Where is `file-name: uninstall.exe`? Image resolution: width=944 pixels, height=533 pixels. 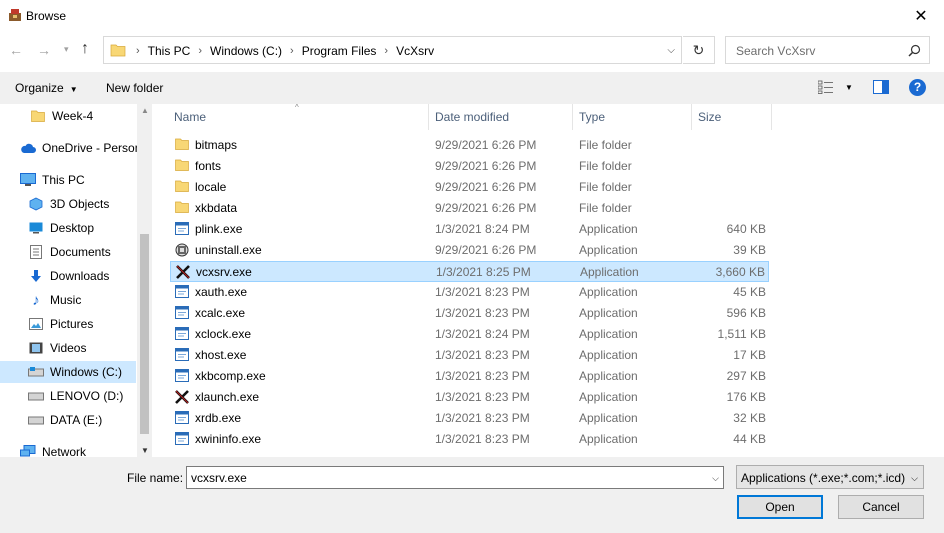
file-name: uninstall.exe is located at coordinates (228, 250).